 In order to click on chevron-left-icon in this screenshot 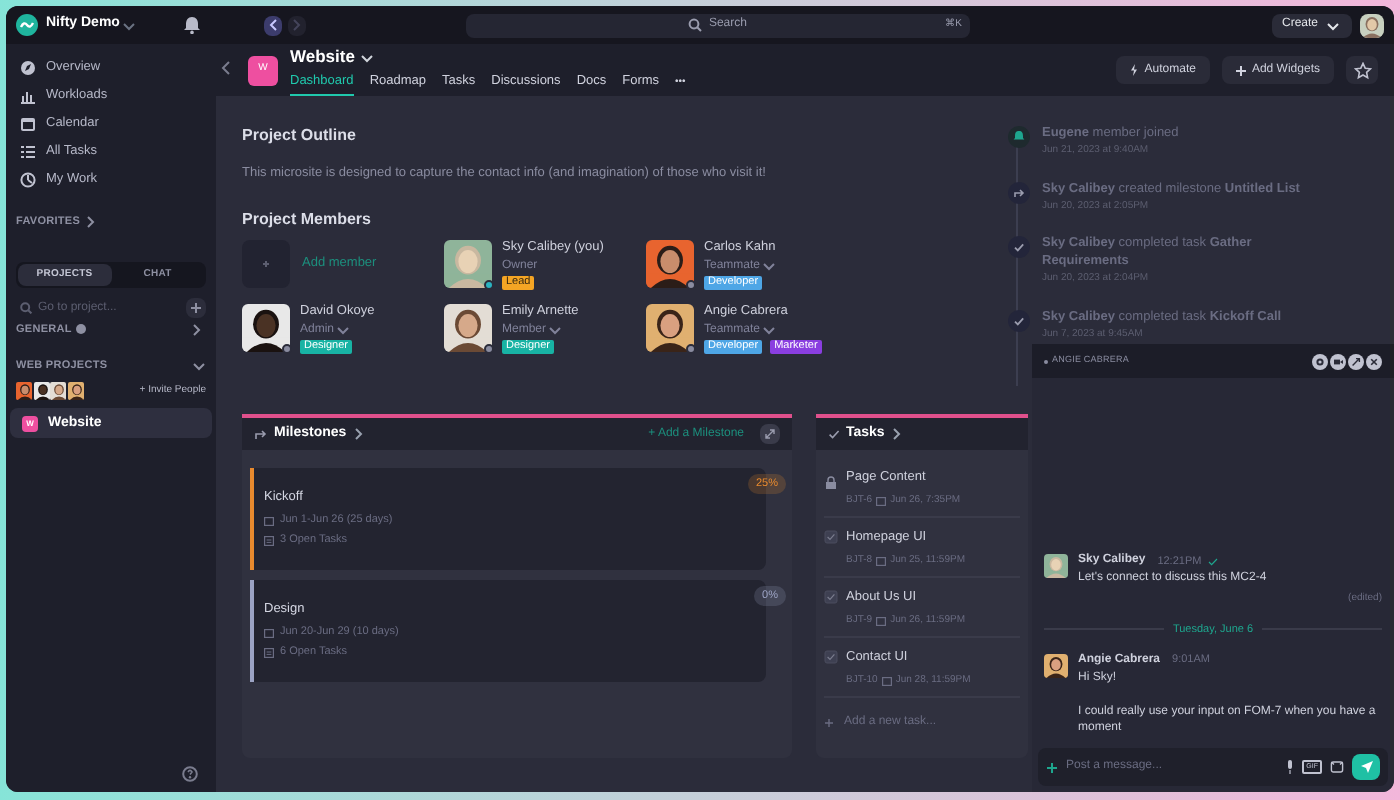, I will do `click(272, 25)`.